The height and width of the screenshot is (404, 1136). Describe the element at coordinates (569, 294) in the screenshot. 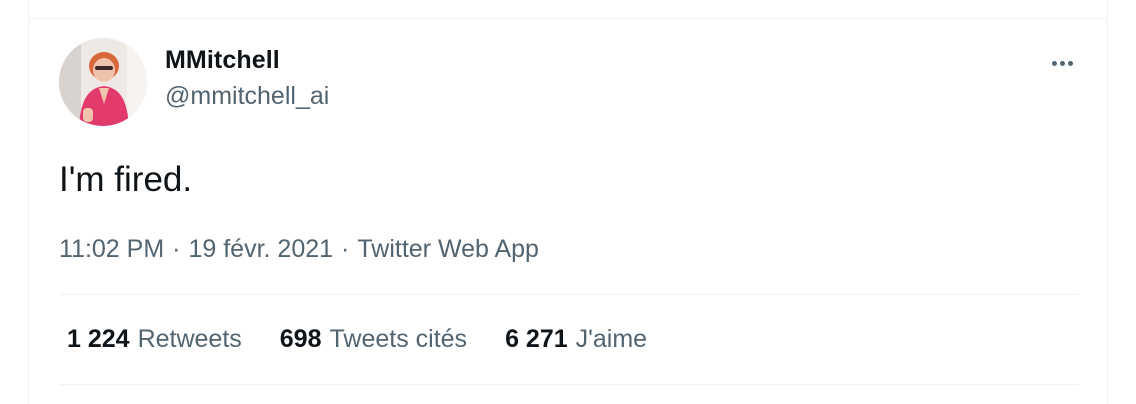

I see `stats-divider-top` at that location.